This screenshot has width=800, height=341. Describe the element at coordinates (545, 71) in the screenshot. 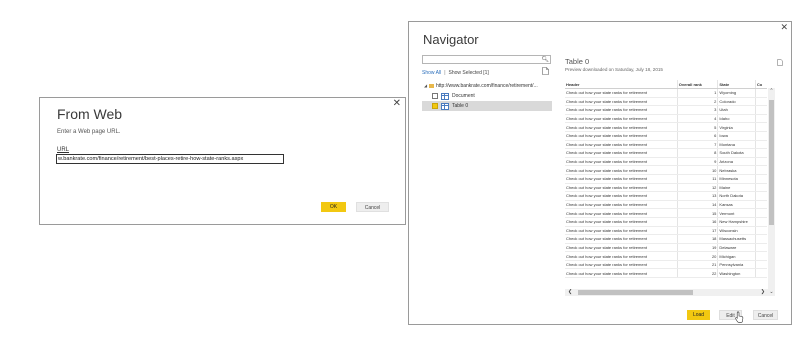

I see `new-document-icon` at that location.